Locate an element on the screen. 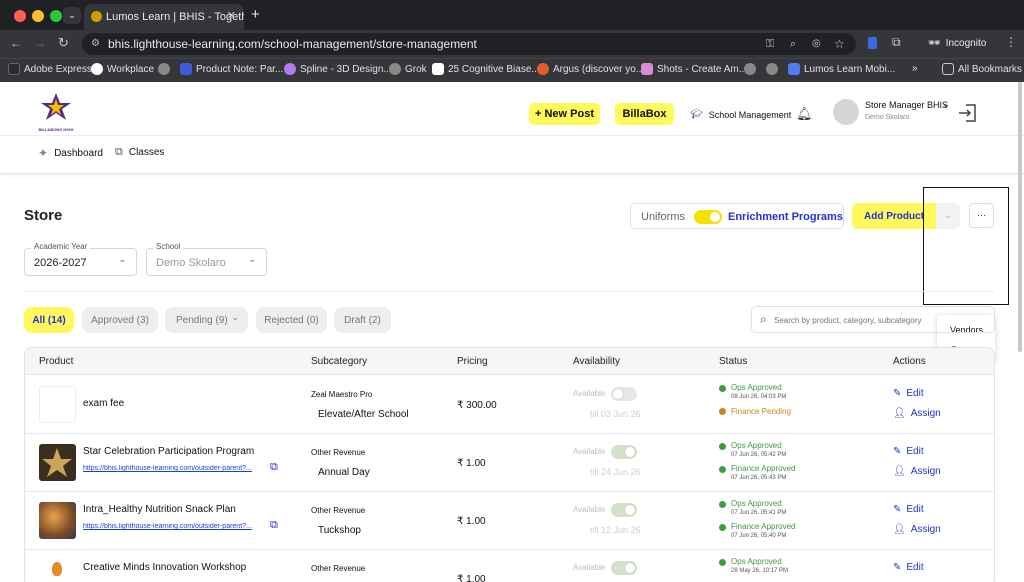 Image resolution: width=1024 pixels, height=582 pixels. filter-draft: Draft (2) is located at coordinates (362, 320).